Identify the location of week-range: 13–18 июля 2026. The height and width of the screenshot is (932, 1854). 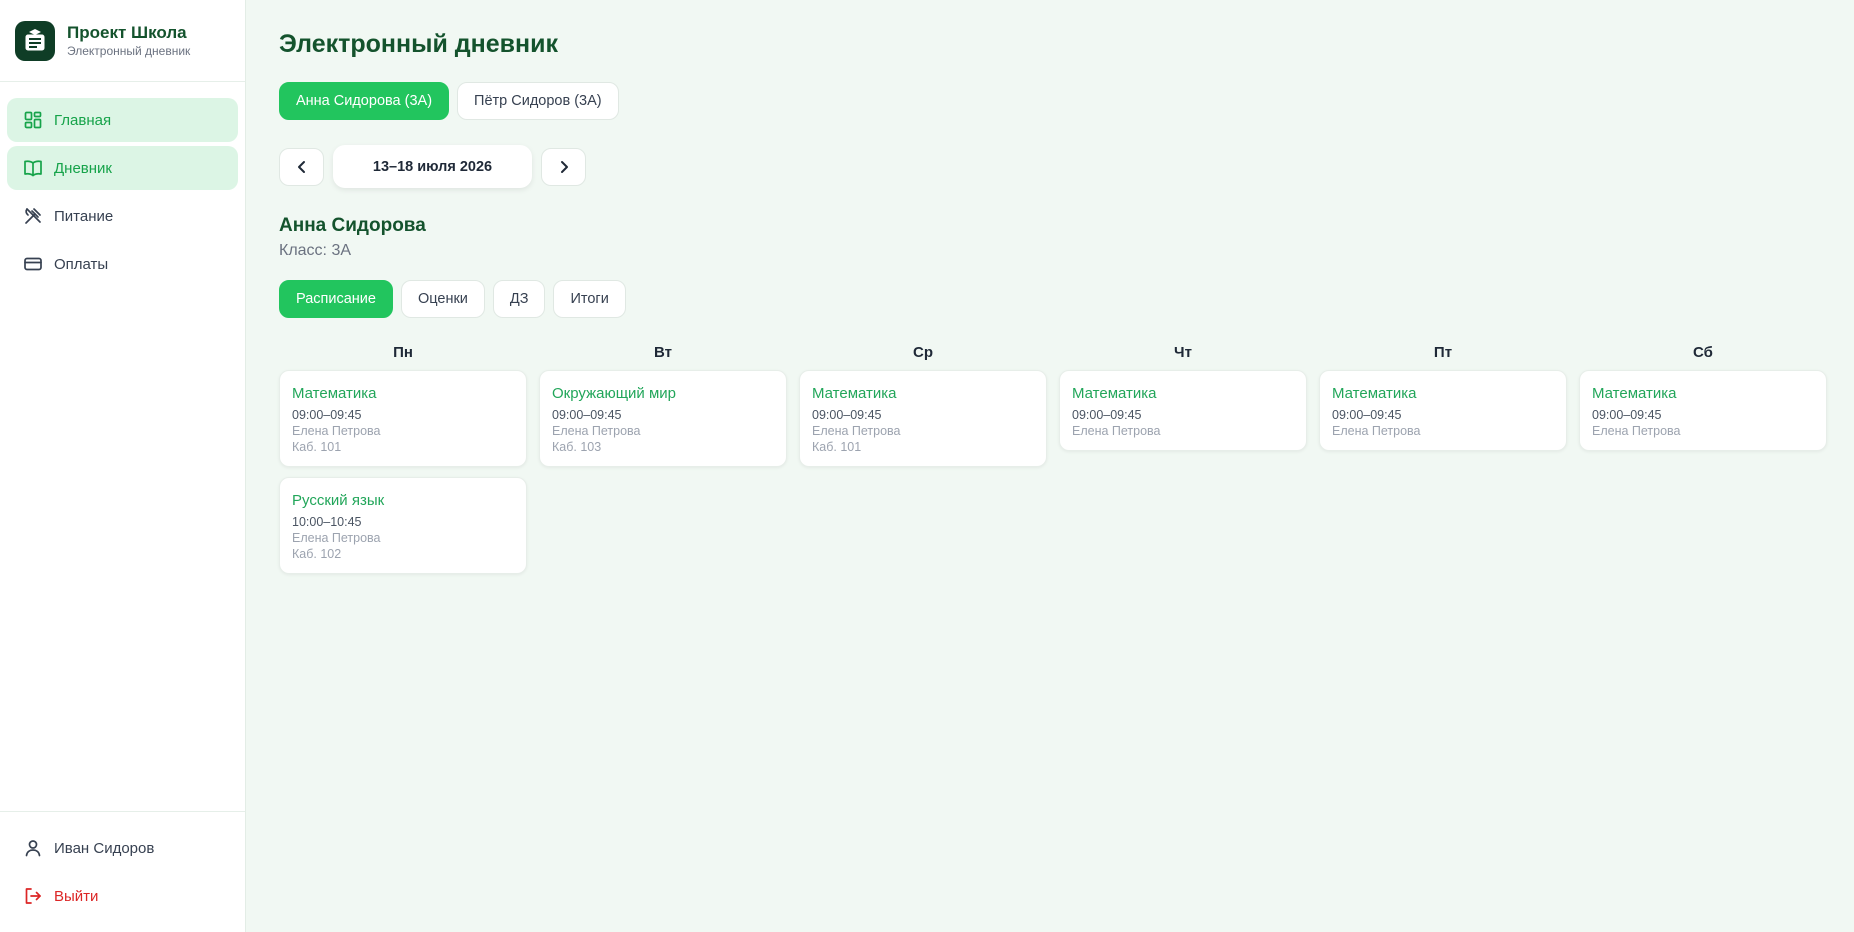
(432, 166).